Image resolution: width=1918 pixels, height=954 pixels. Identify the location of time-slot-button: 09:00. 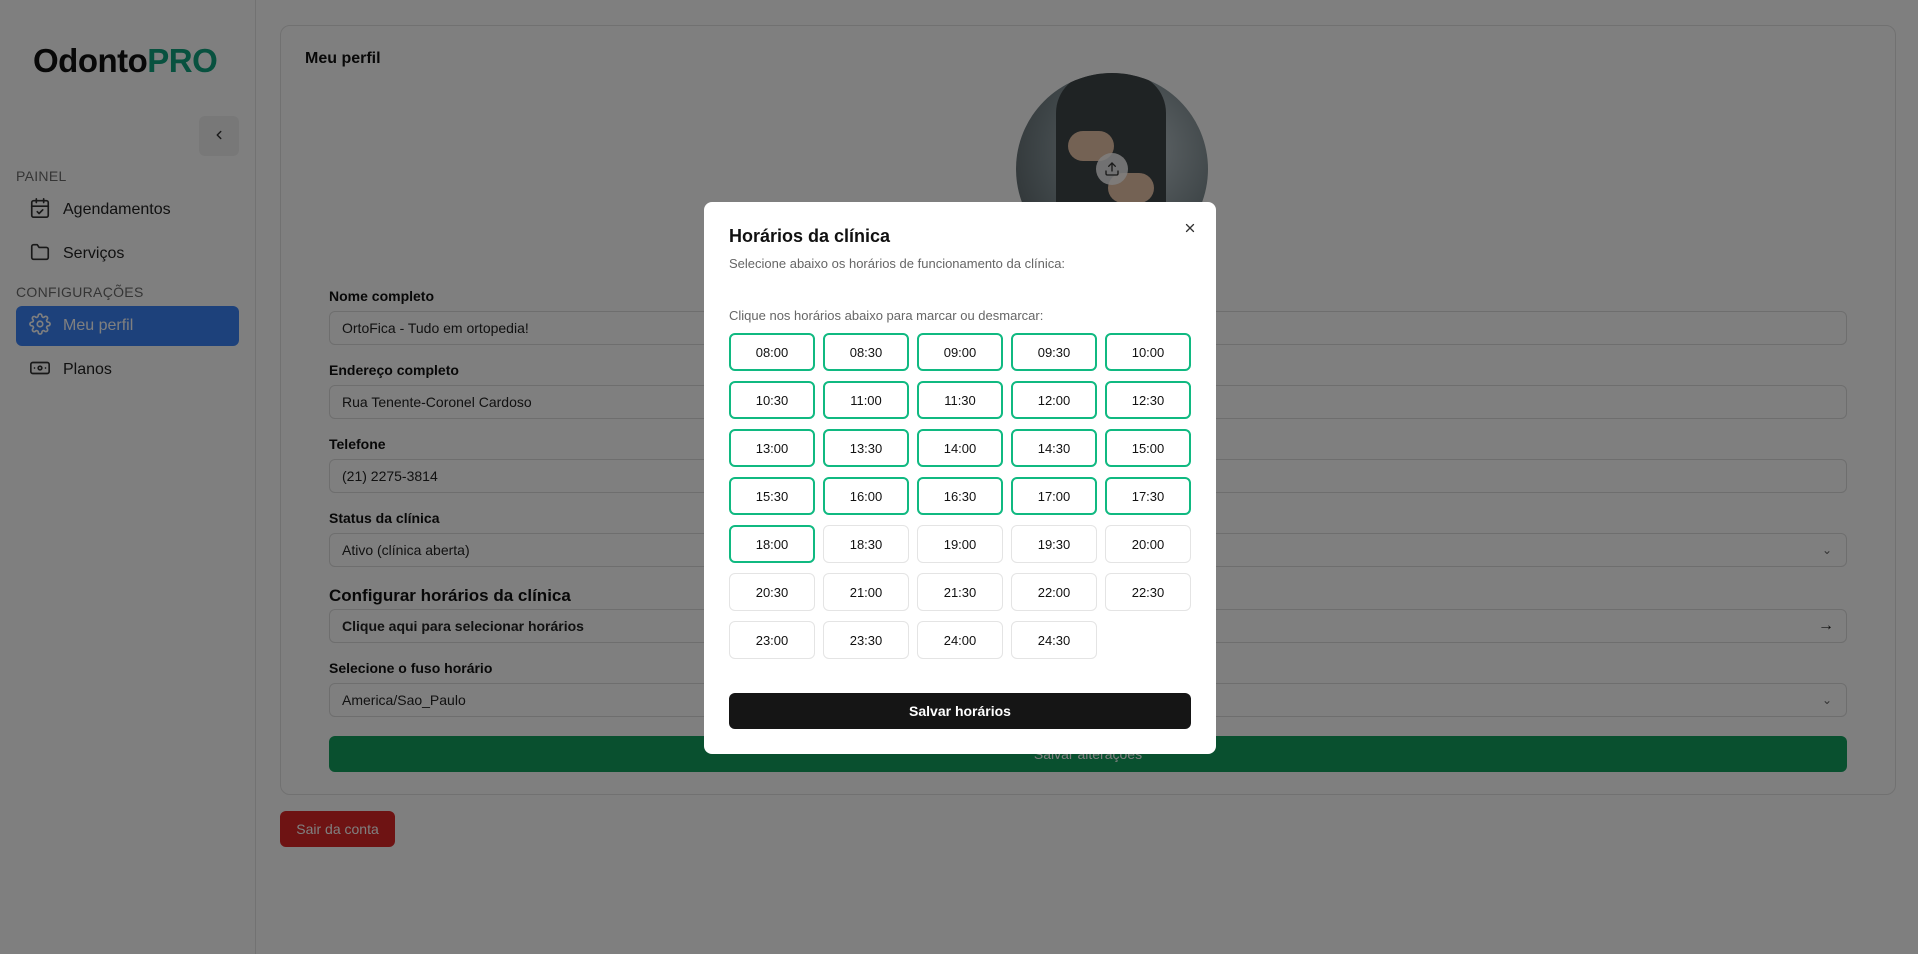
(960, 352).